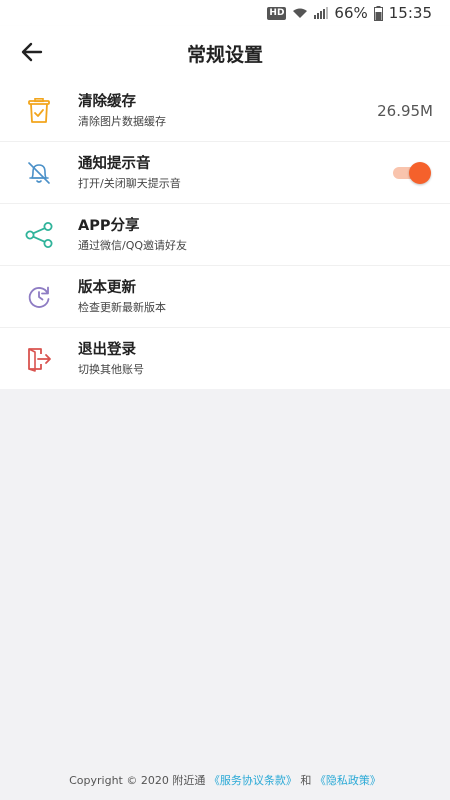 The image size is (450, 800). I want to click on header: 常规设置, so click(225, 53).